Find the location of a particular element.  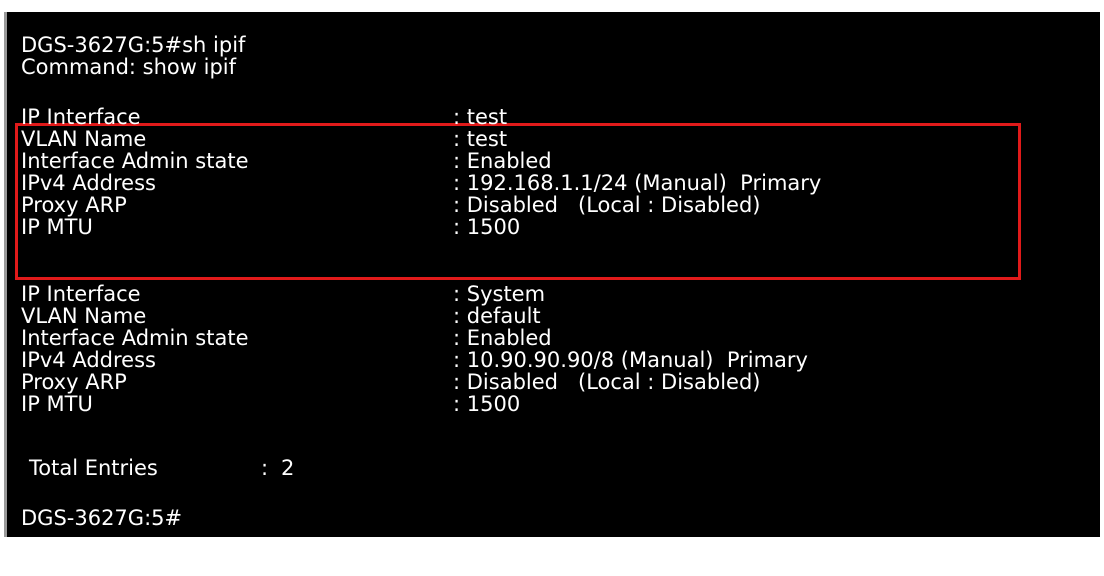

interface-row: VLAN Name : default is located at coordinates (281, 316).